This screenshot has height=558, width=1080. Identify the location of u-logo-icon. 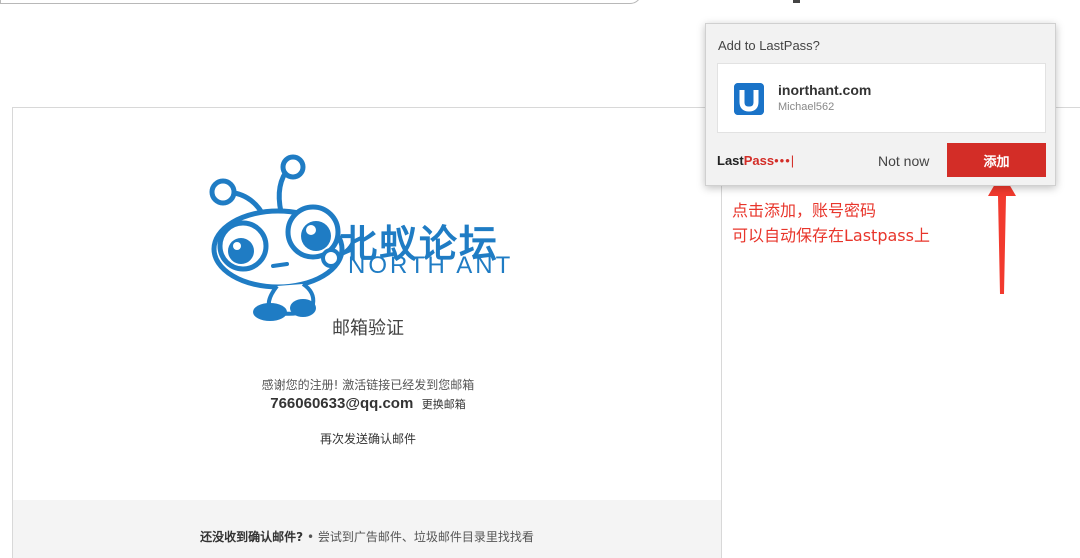
(749, 99).